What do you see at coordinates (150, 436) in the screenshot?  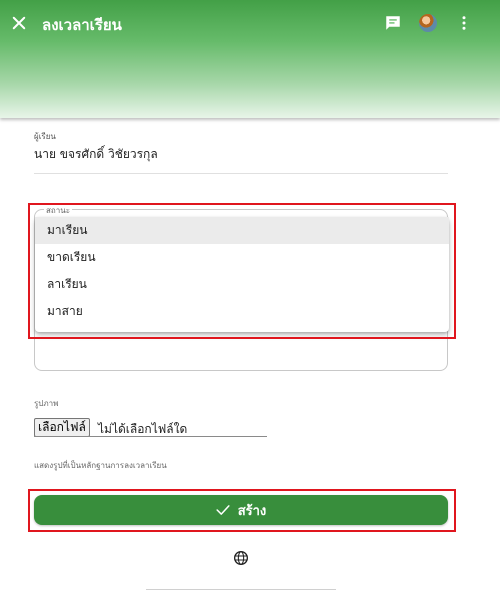 I see `file-input-underline` at bounding box center [150, 436].